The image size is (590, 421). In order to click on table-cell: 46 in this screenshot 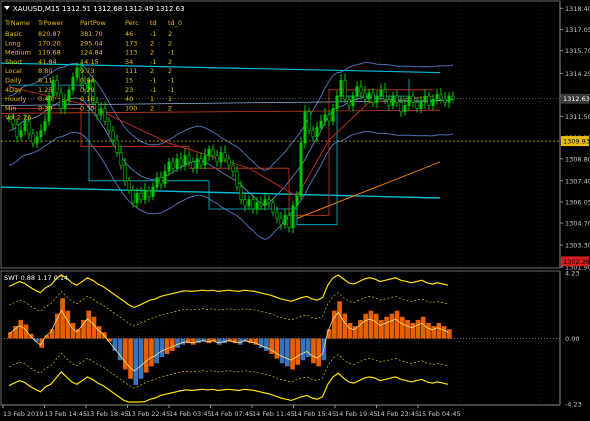, I will do `click(129, 34)`.